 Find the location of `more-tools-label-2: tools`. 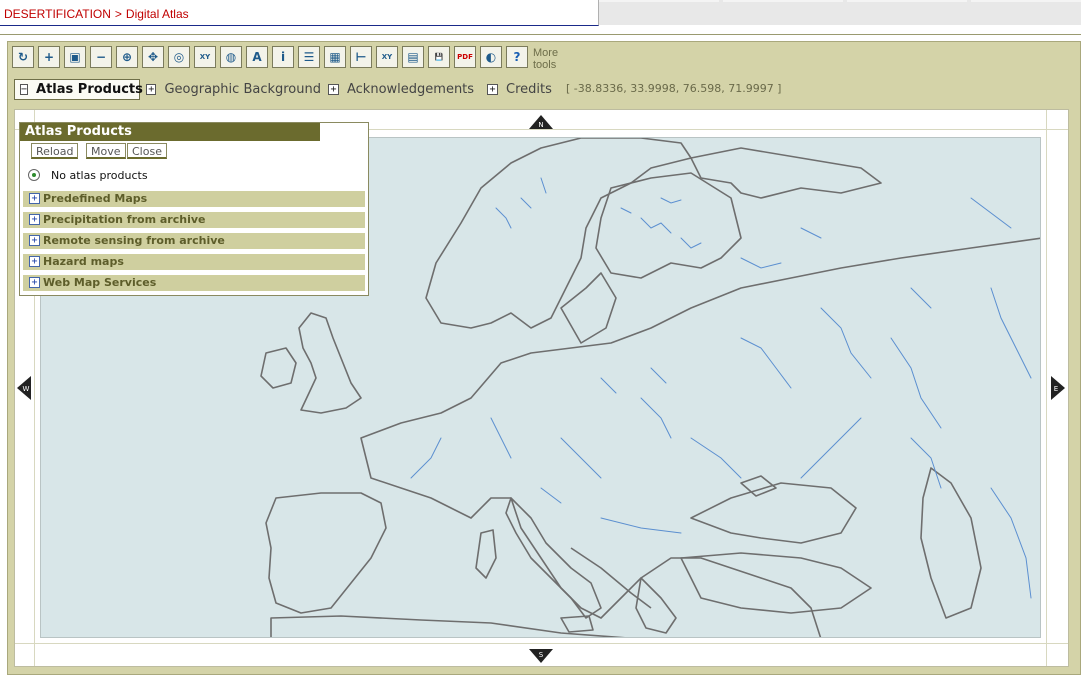

more-tools-label-2: tools is located at coordinates (545, 65).